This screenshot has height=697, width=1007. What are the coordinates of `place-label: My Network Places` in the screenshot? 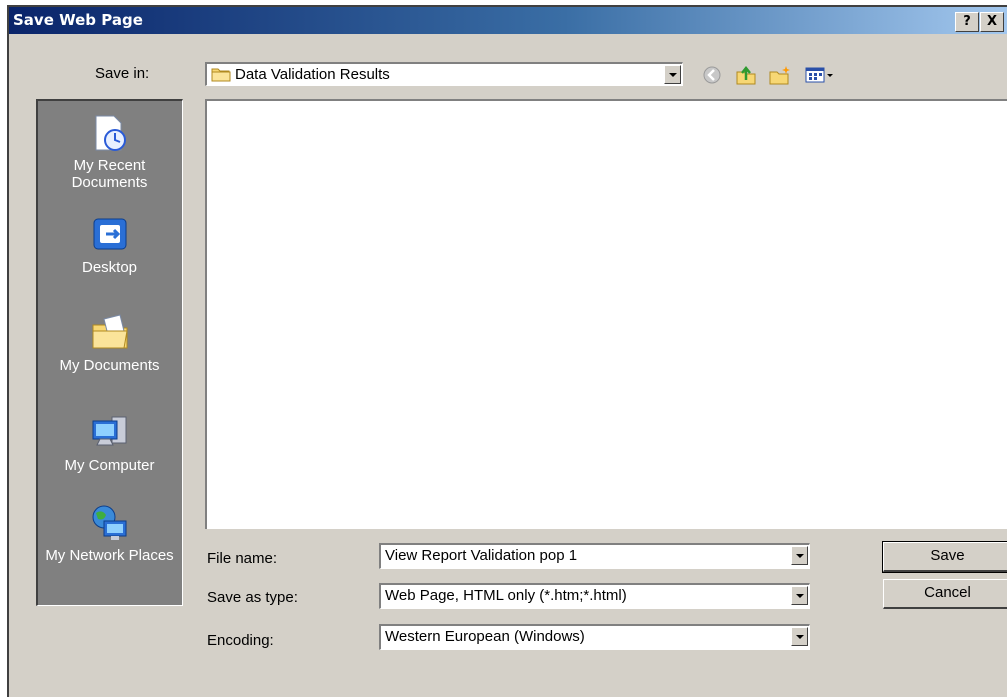 It's located at (109, 555).